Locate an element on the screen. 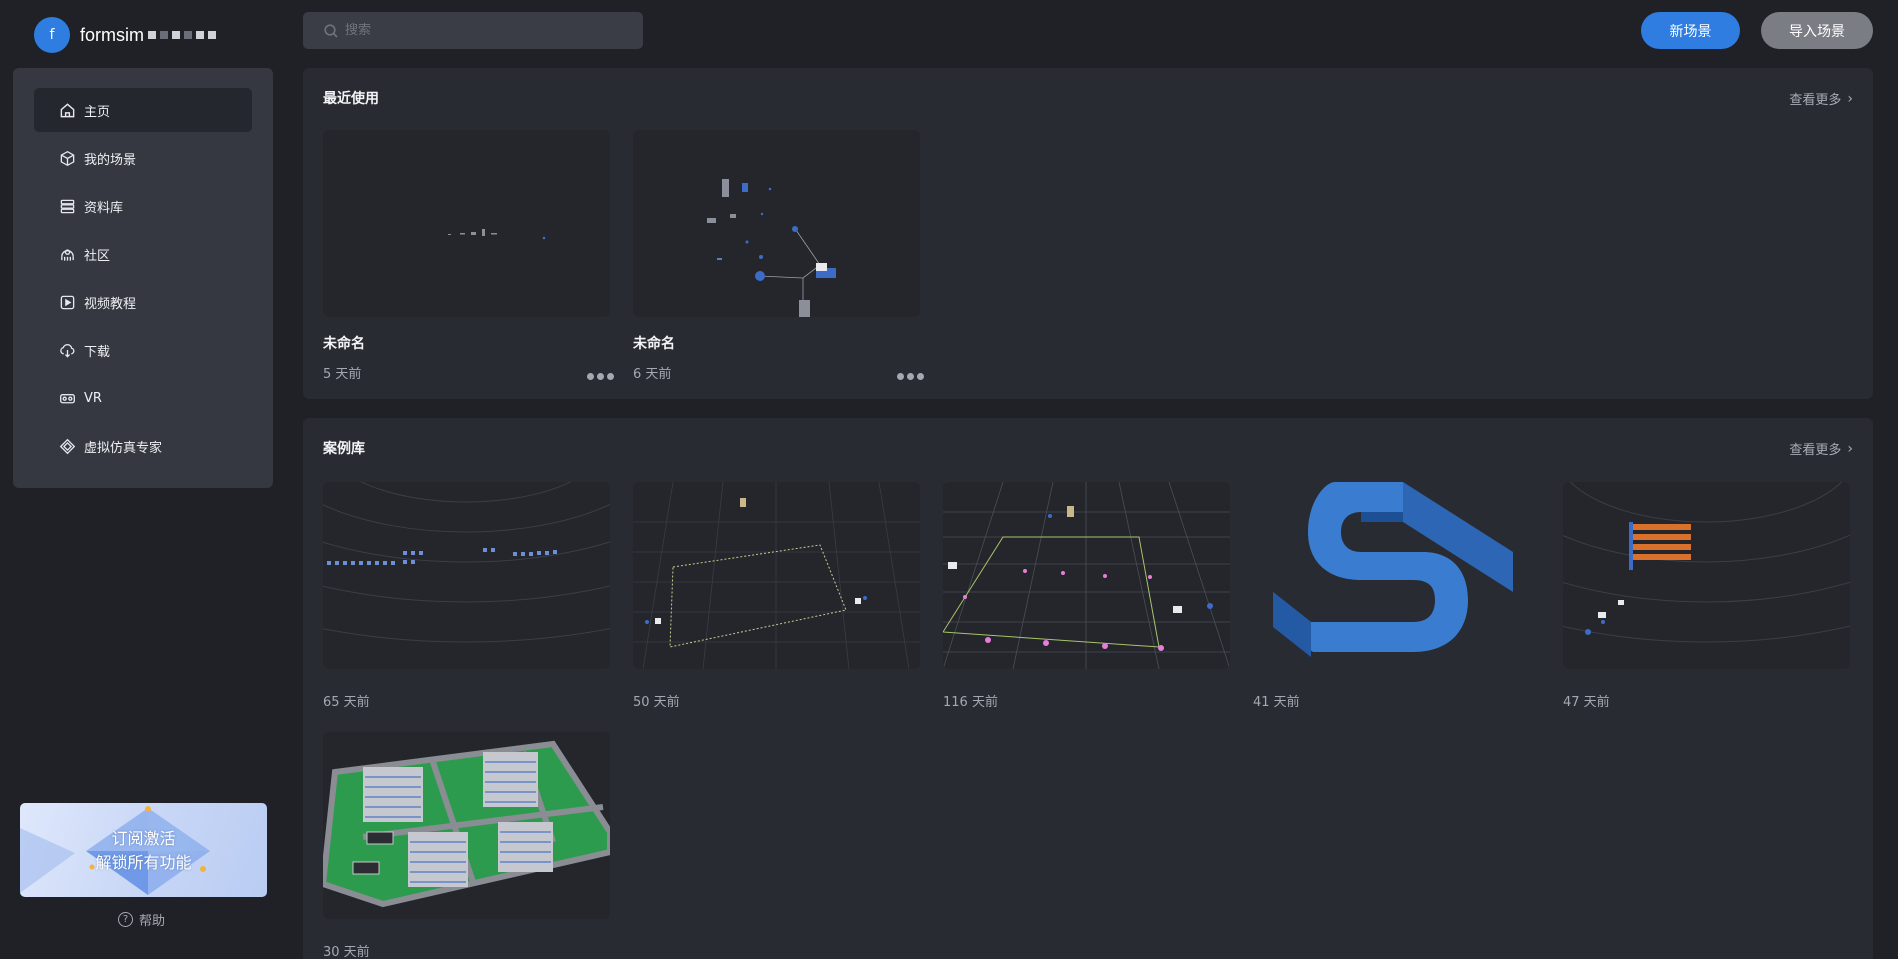  vr-headset-icon is located at coordinates (67, 398).